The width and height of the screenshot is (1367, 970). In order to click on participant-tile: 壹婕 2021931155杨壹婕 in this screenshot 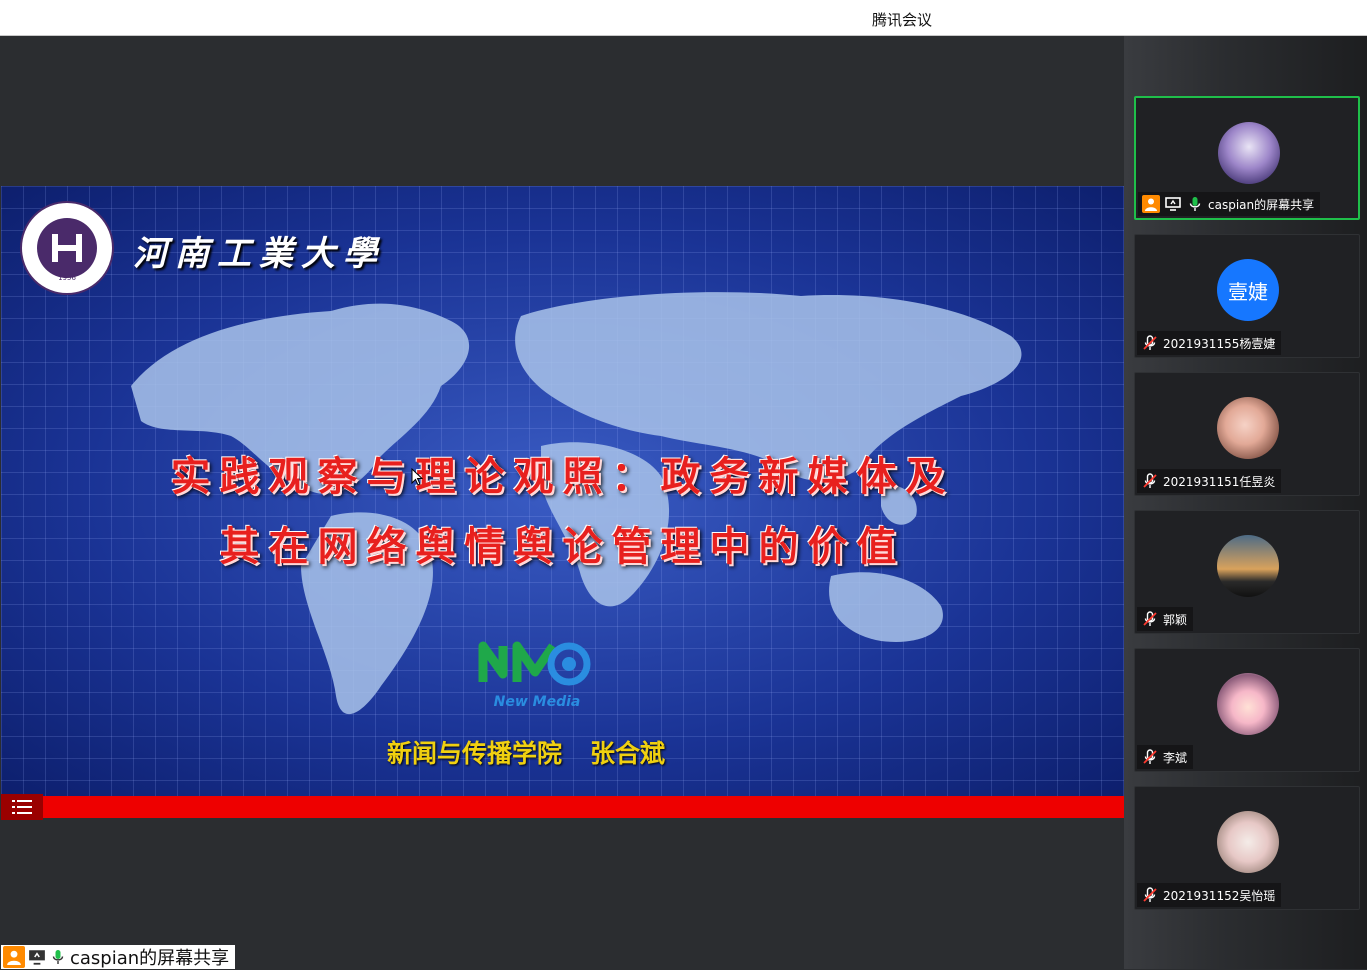, I will do `click(1247, 296)`.